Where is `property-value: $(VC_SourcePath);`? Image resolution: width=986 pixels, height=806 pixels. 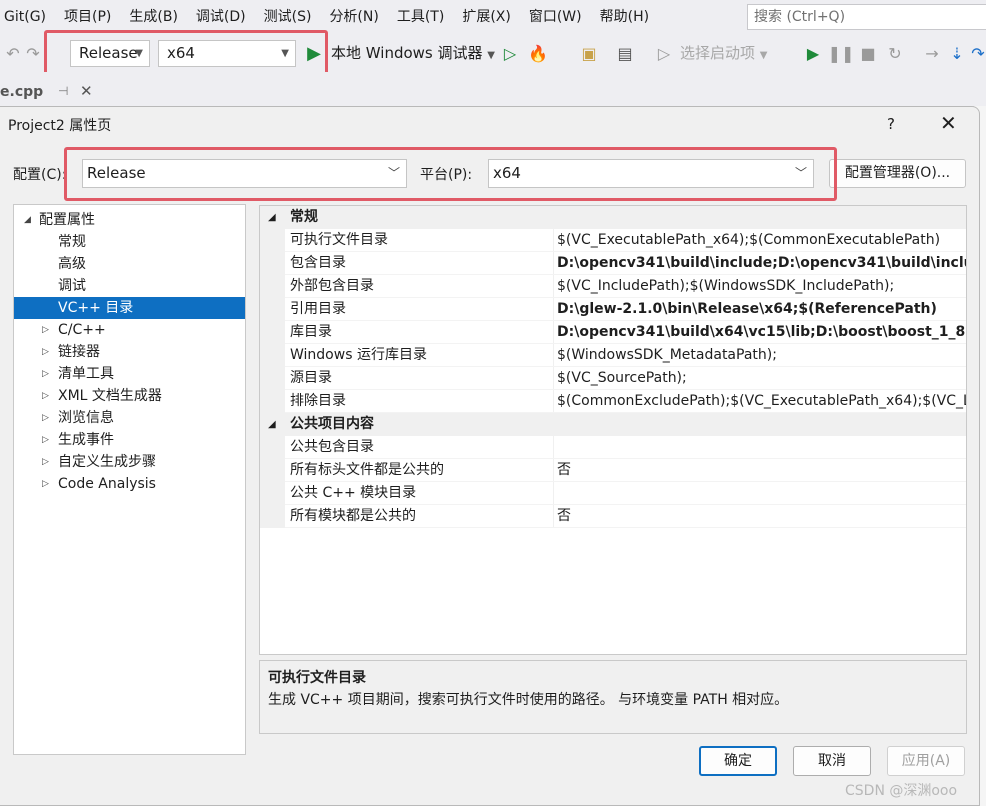
property-value: $(VC_SourcePath); is located at coordinates (761, 378).